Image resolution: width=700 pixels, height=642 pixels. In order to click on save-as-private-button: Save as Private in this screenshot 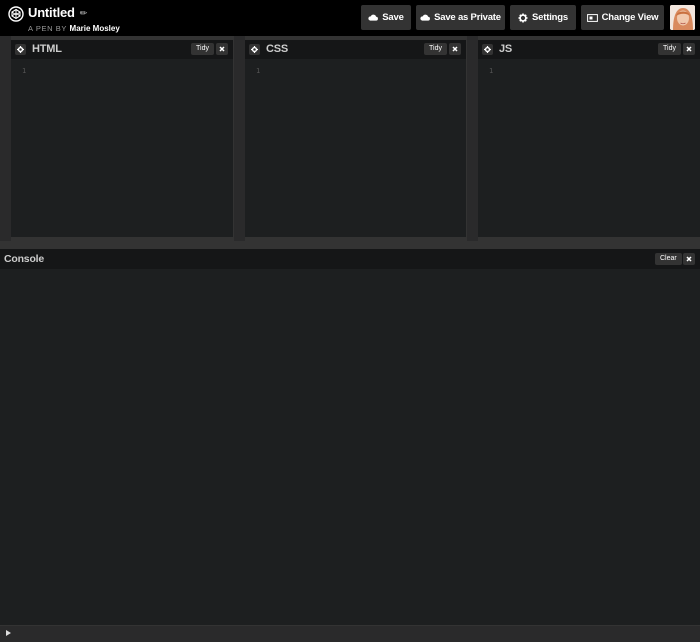, I will do `click(460, 17)`.